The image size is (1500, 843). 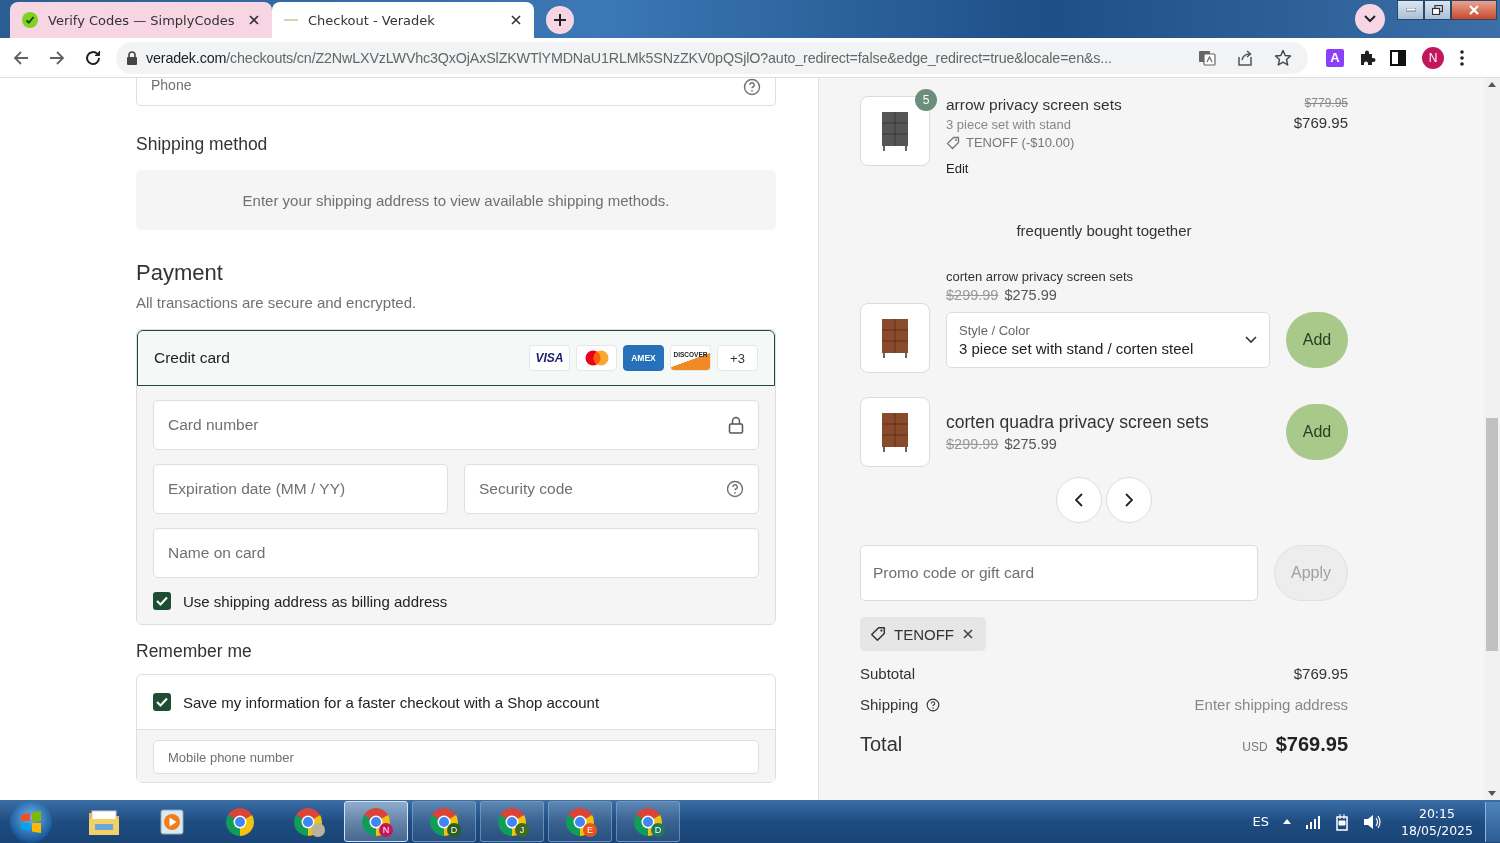 What do you see at coordinates (1367, 57) in the screenshot?
I see `puzzle-piece-icon` at bounding box center [1367, 57].